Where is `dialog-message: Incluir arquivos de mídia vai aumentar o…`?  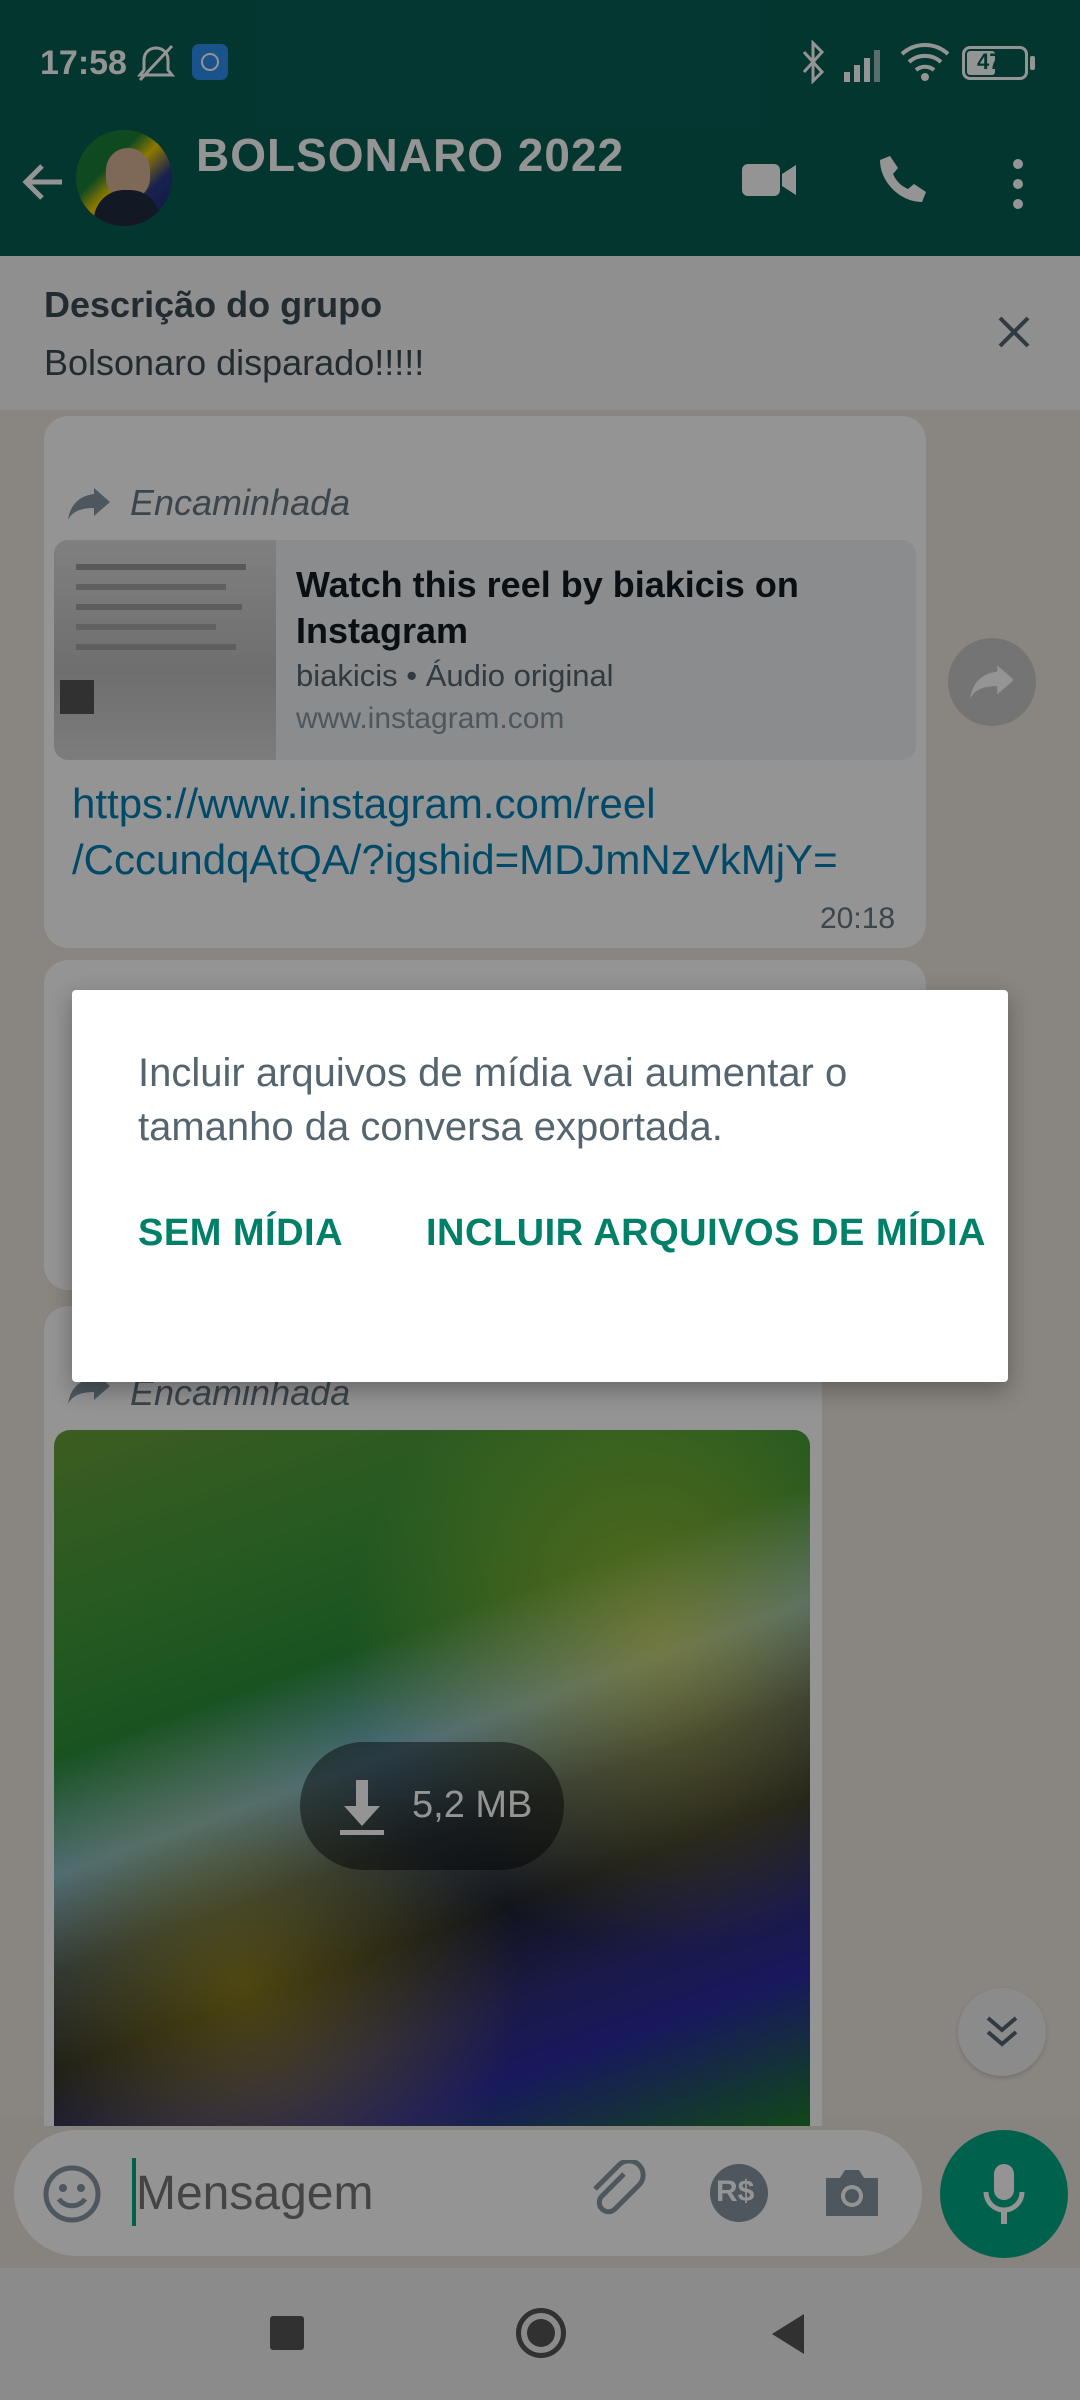
dialog-message: Incluir arquivos de mídia vai aumentar o… is located at coordinates (493, 1100).